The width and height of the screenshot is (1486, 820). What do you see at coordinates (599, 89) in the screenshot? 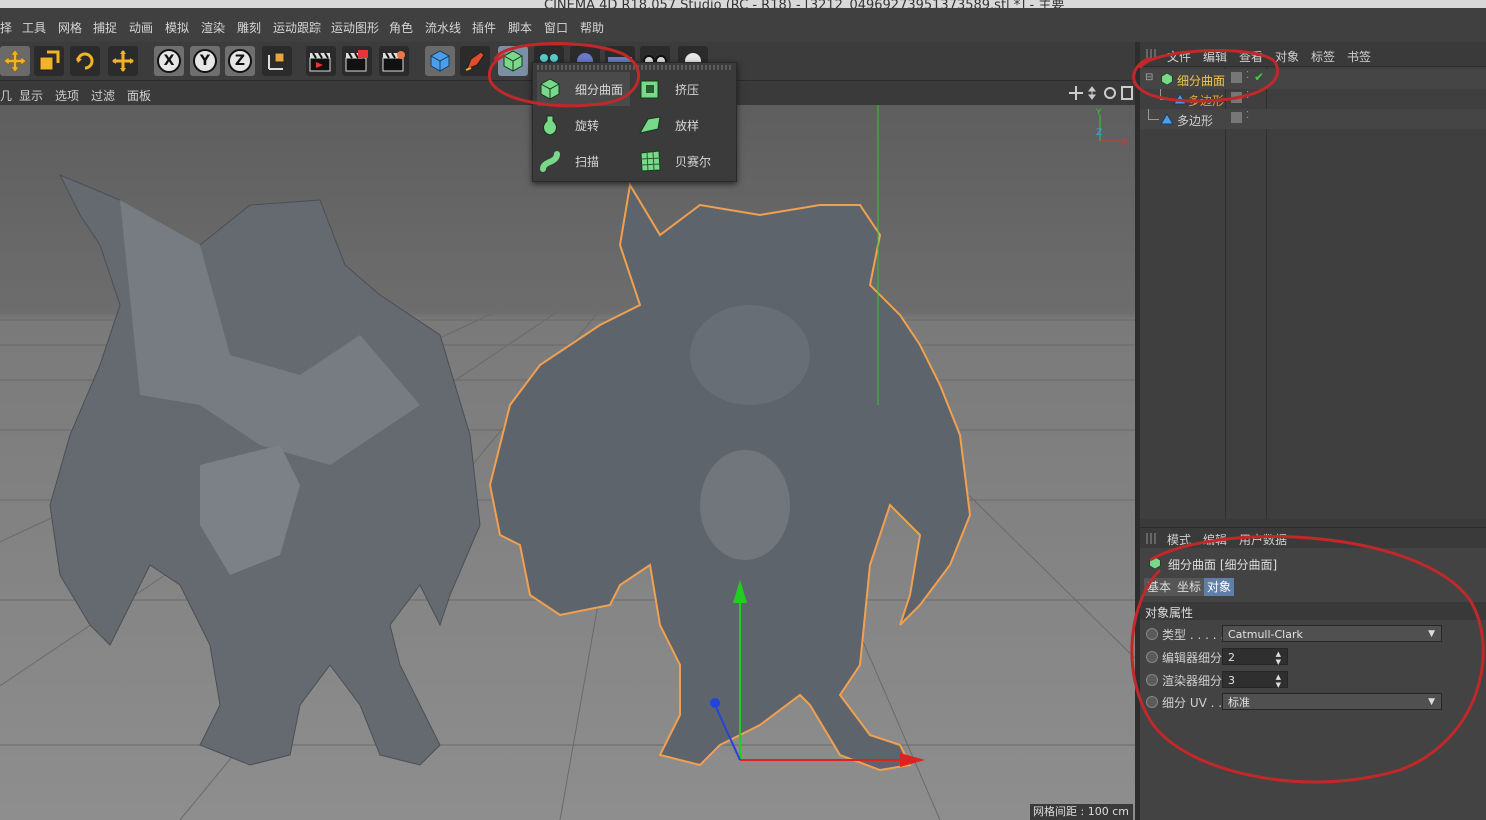
I see `popup-item-label: 细分曲面` at bounding box center [599, 89].